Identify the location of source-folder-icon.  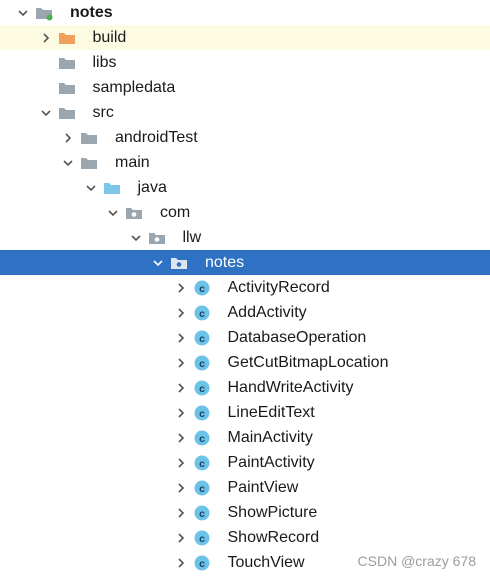
(112, 187).